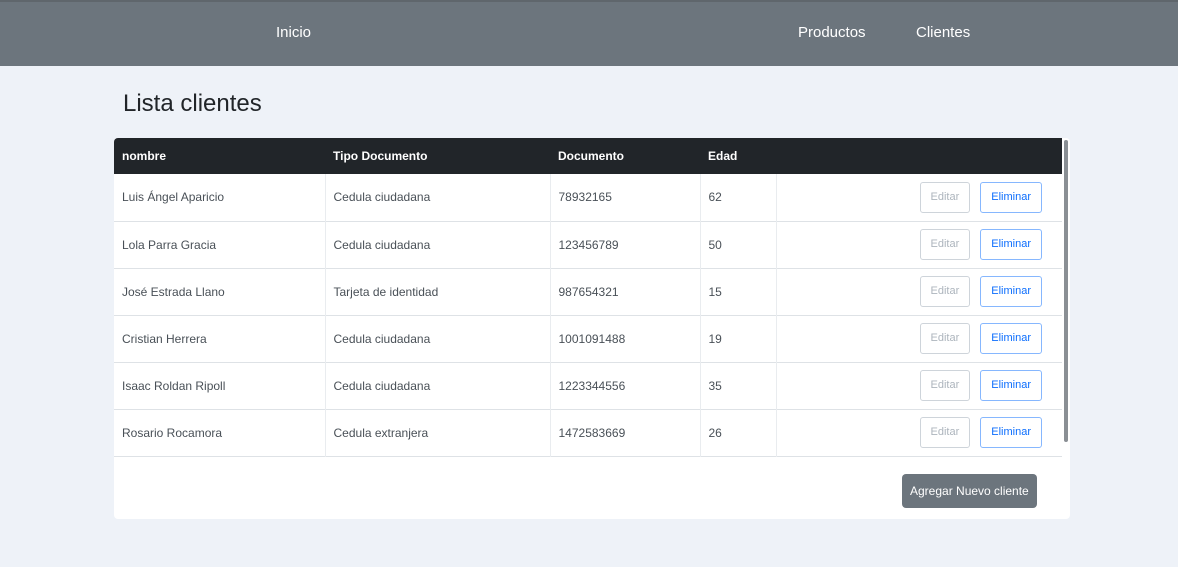 The width and height of the screenshot is (1178, 567). I want to click on cell-edad: 15, so click(738, 291).